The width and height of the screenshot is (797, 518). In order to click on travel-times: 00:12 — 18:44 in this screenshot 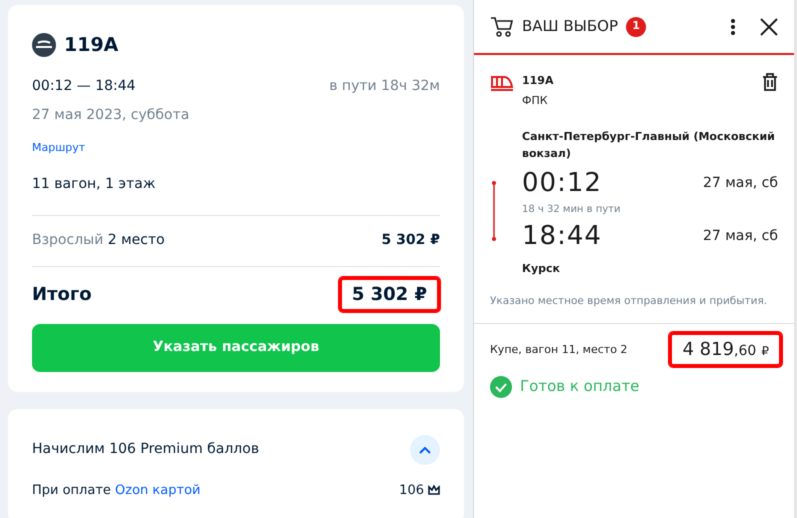, I will do `click(84, 86)`.